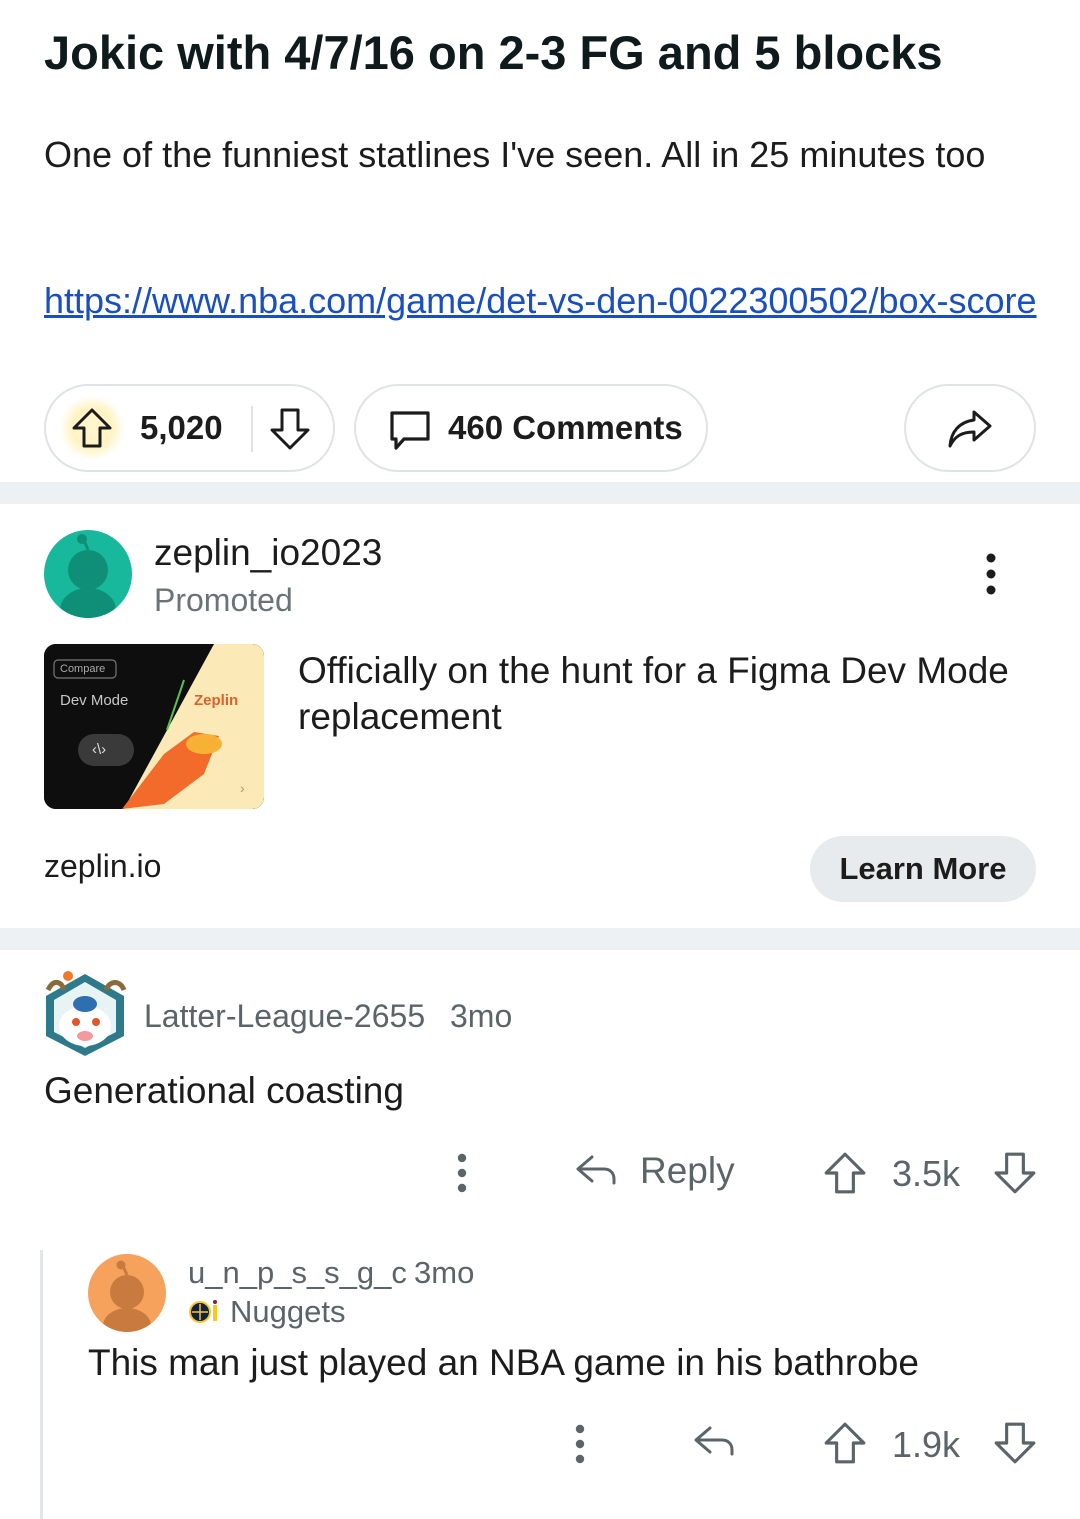 The height and width of the screenshot is (1519, 1080). What do you see at coordinates (216, 700) in the screenshot?
I see `thumb-right-text: Zeplin` at bounding box center [216, 700].